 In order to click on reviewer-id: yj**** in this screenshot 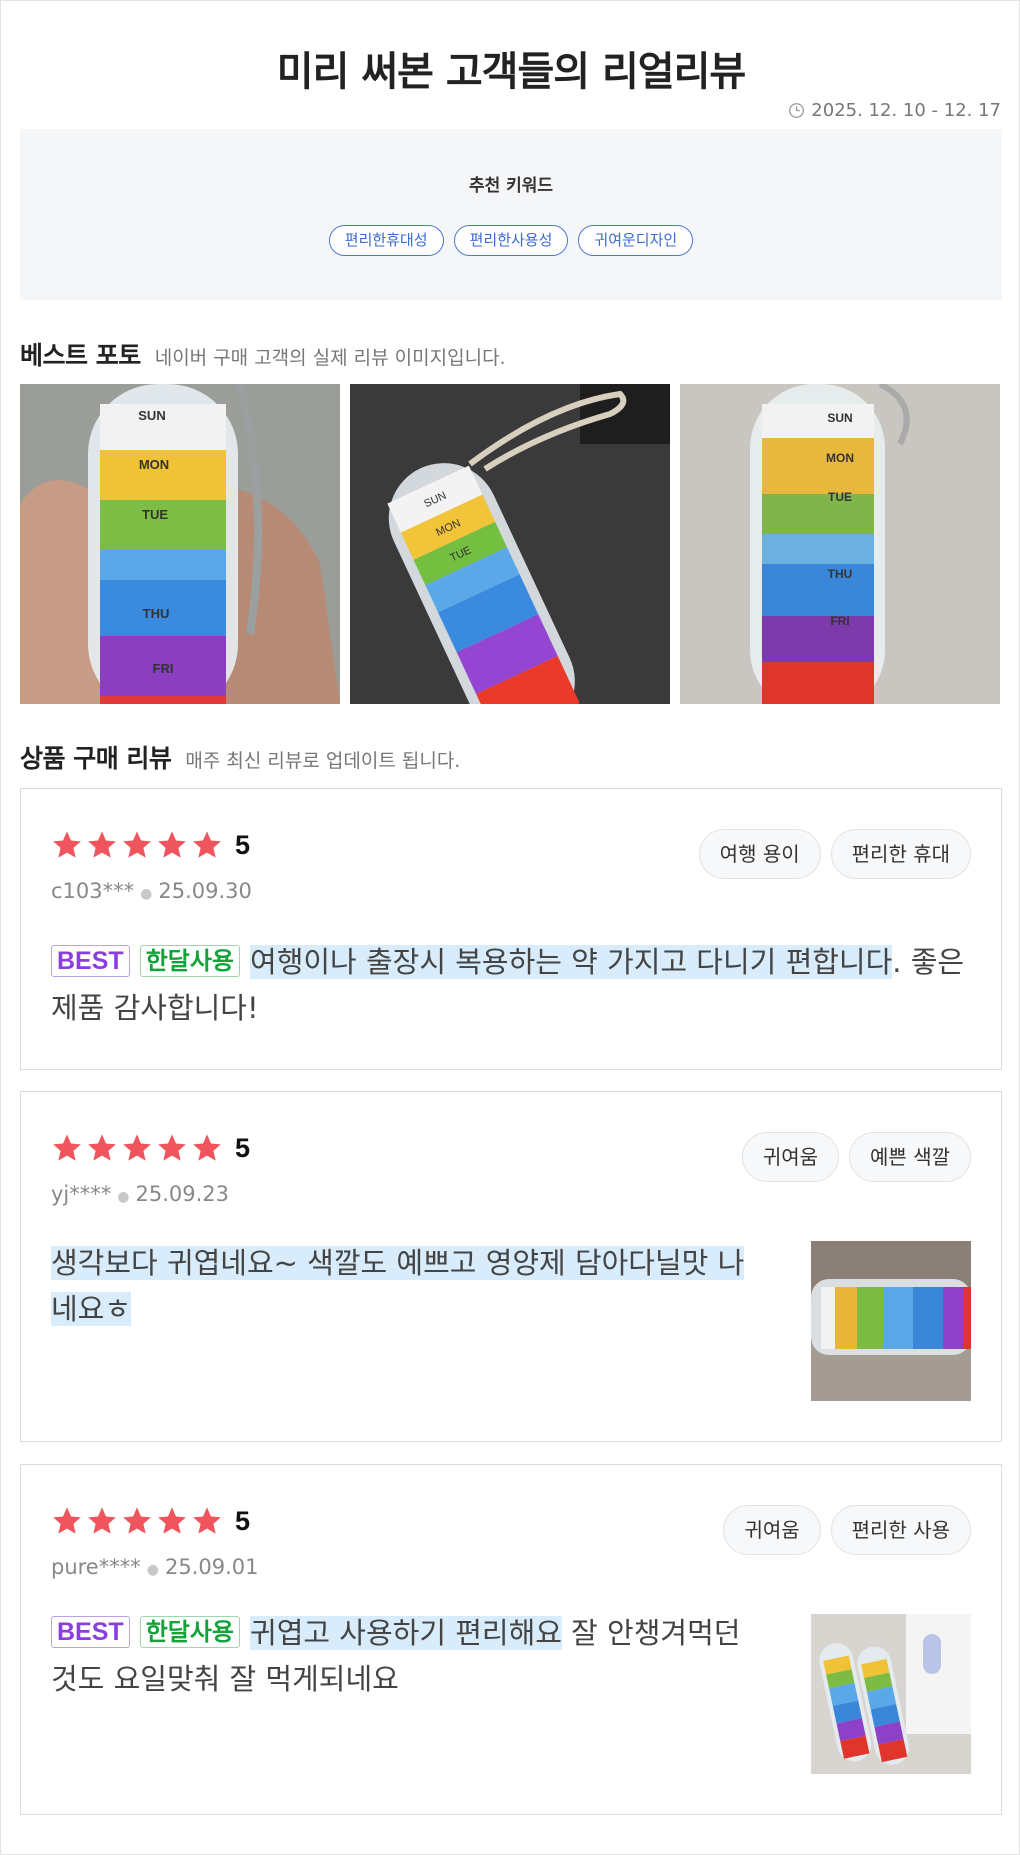, I will do `click(81, 1194)`.